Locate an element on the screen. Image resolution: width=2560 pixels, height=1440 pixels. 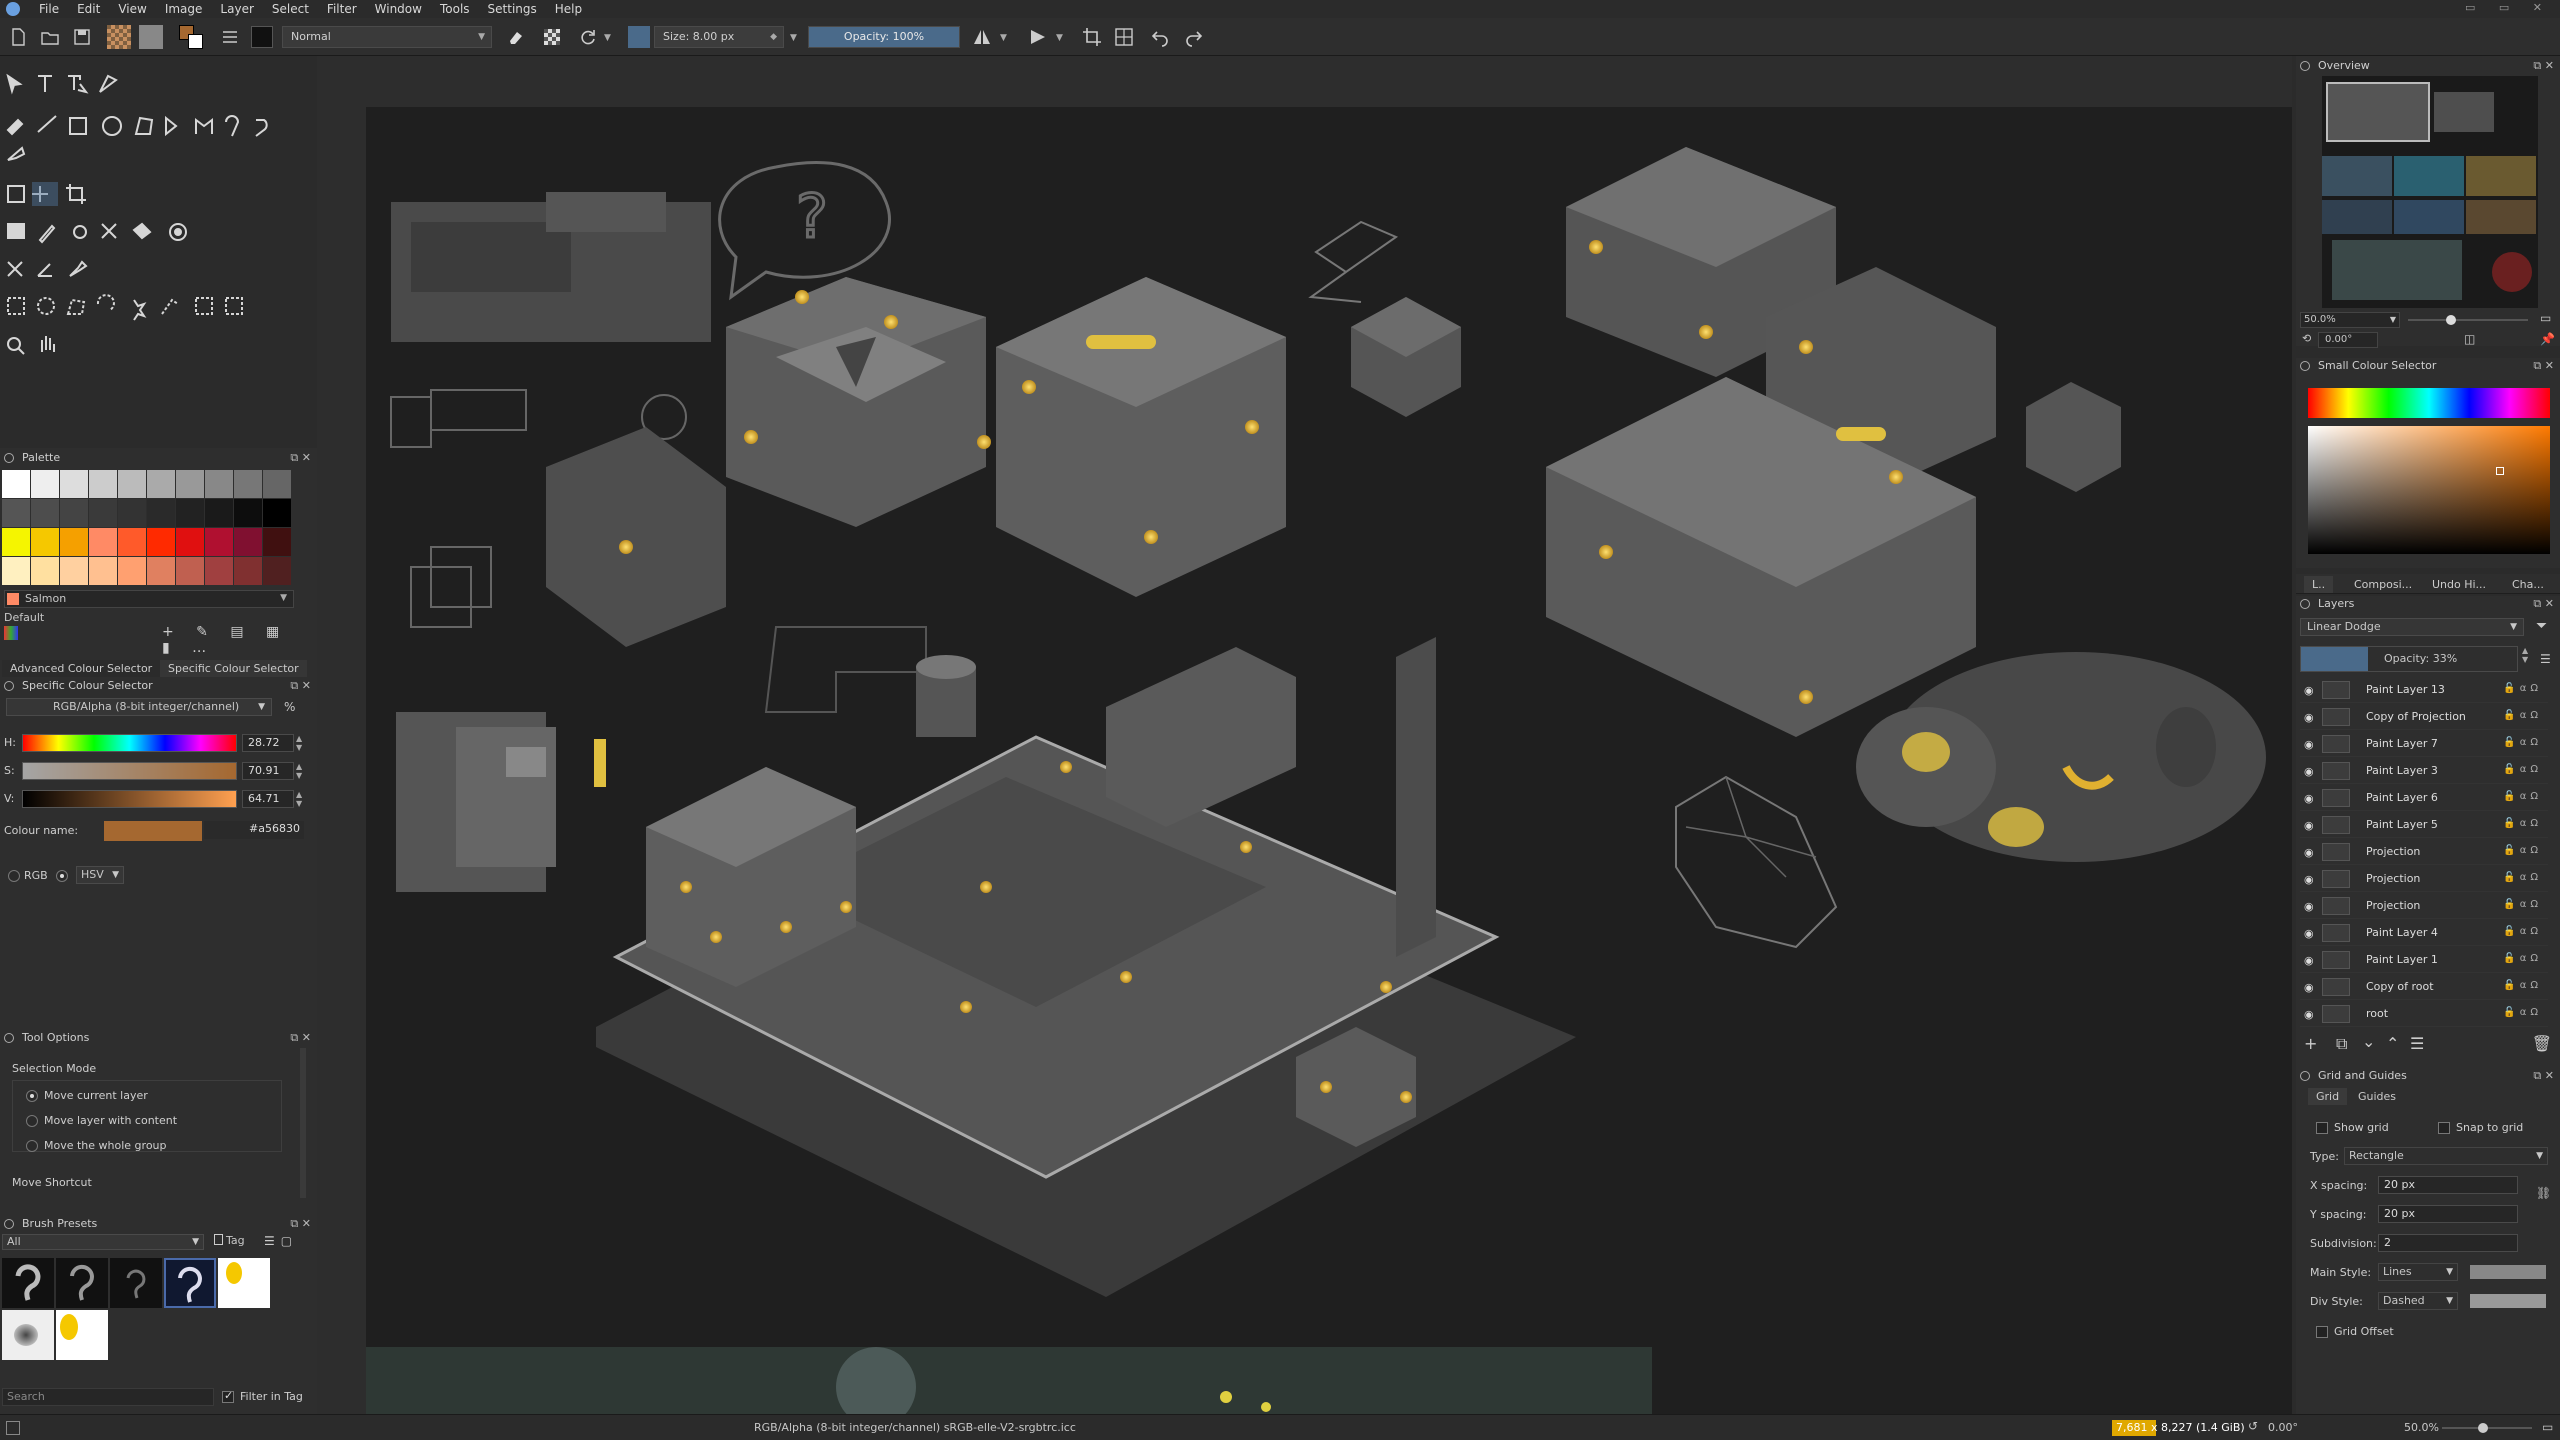
hsv-radio is located at coordinates (62, 876).